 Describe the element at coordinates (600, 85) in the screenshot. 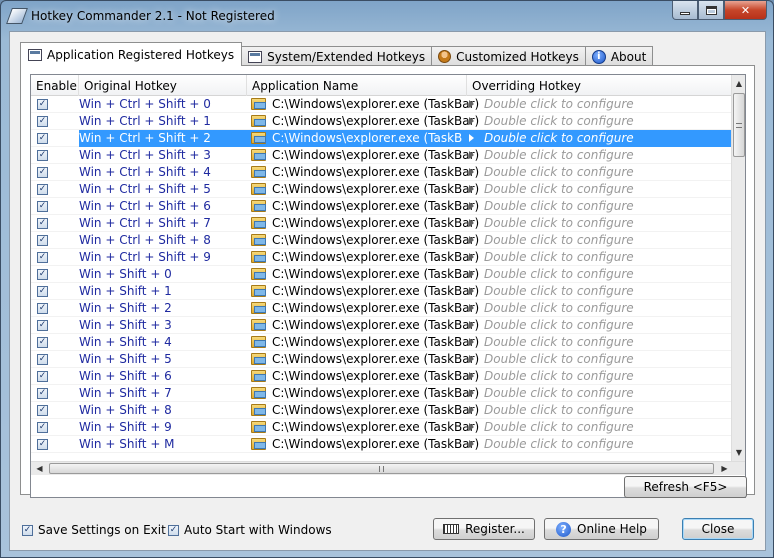

I see `column-header-overriding-hotkey: Overriding Hotkey` at that location.